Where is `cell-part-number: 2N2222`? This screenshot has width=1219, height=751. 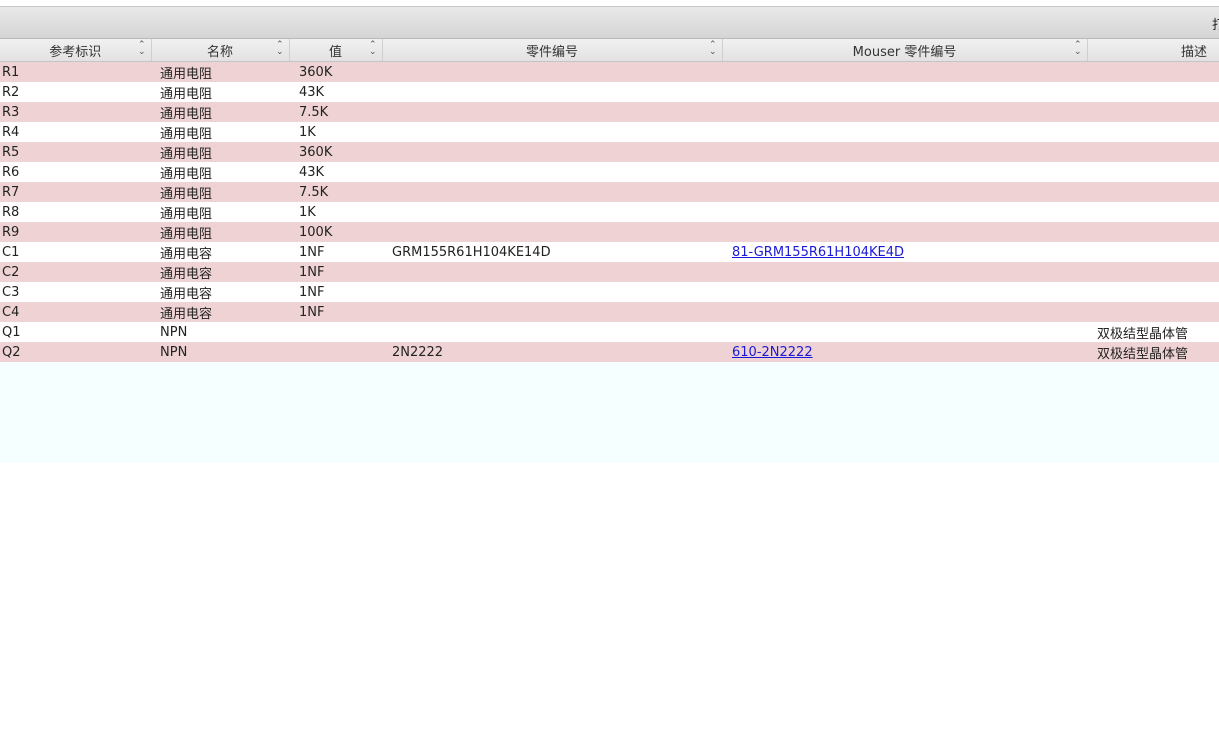 cell-part-number: 2N2222 is located at coordinates (552, 352).